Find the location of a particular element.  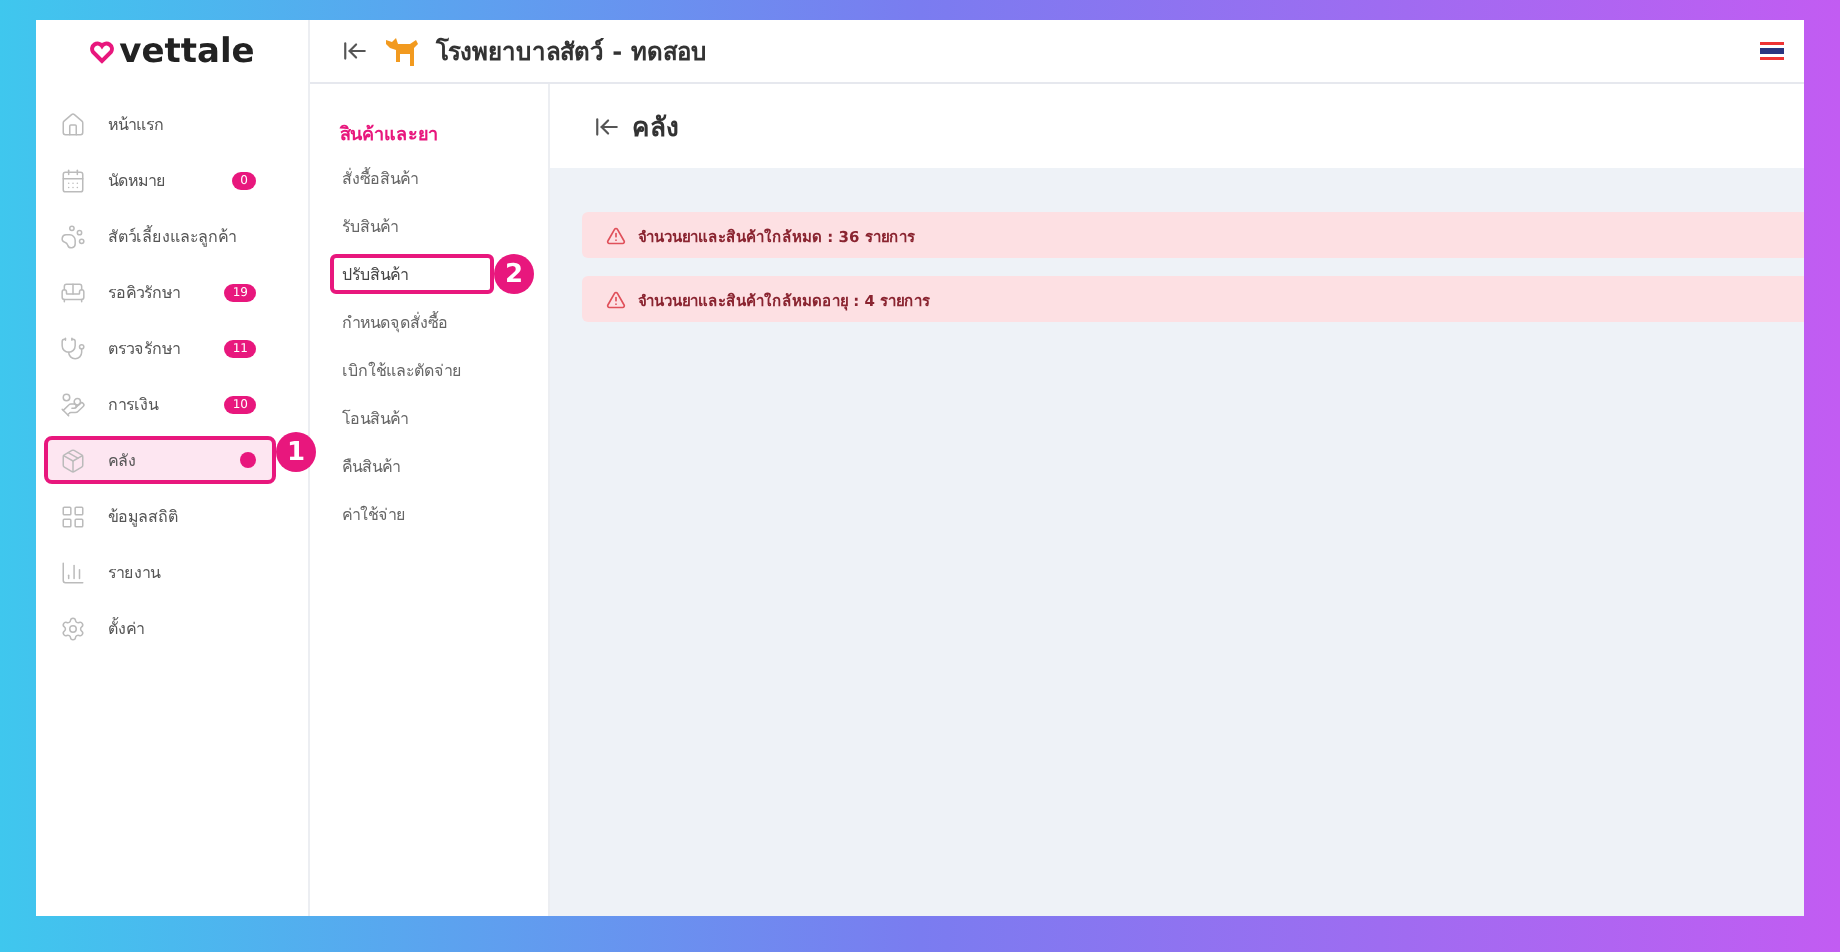

submenu-item: โอนสินค้า is located at coordinates (412, 418).